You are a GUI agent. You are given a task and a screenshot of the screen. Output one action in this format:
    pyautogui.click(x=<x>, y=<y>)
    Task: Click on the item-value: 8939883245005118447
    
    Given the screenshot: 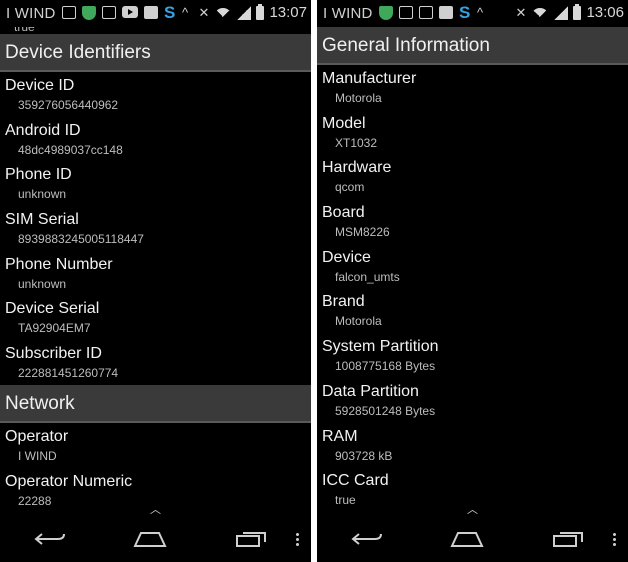 What is the action you would take?
    pyautogui.click(x=81, y=239)
    